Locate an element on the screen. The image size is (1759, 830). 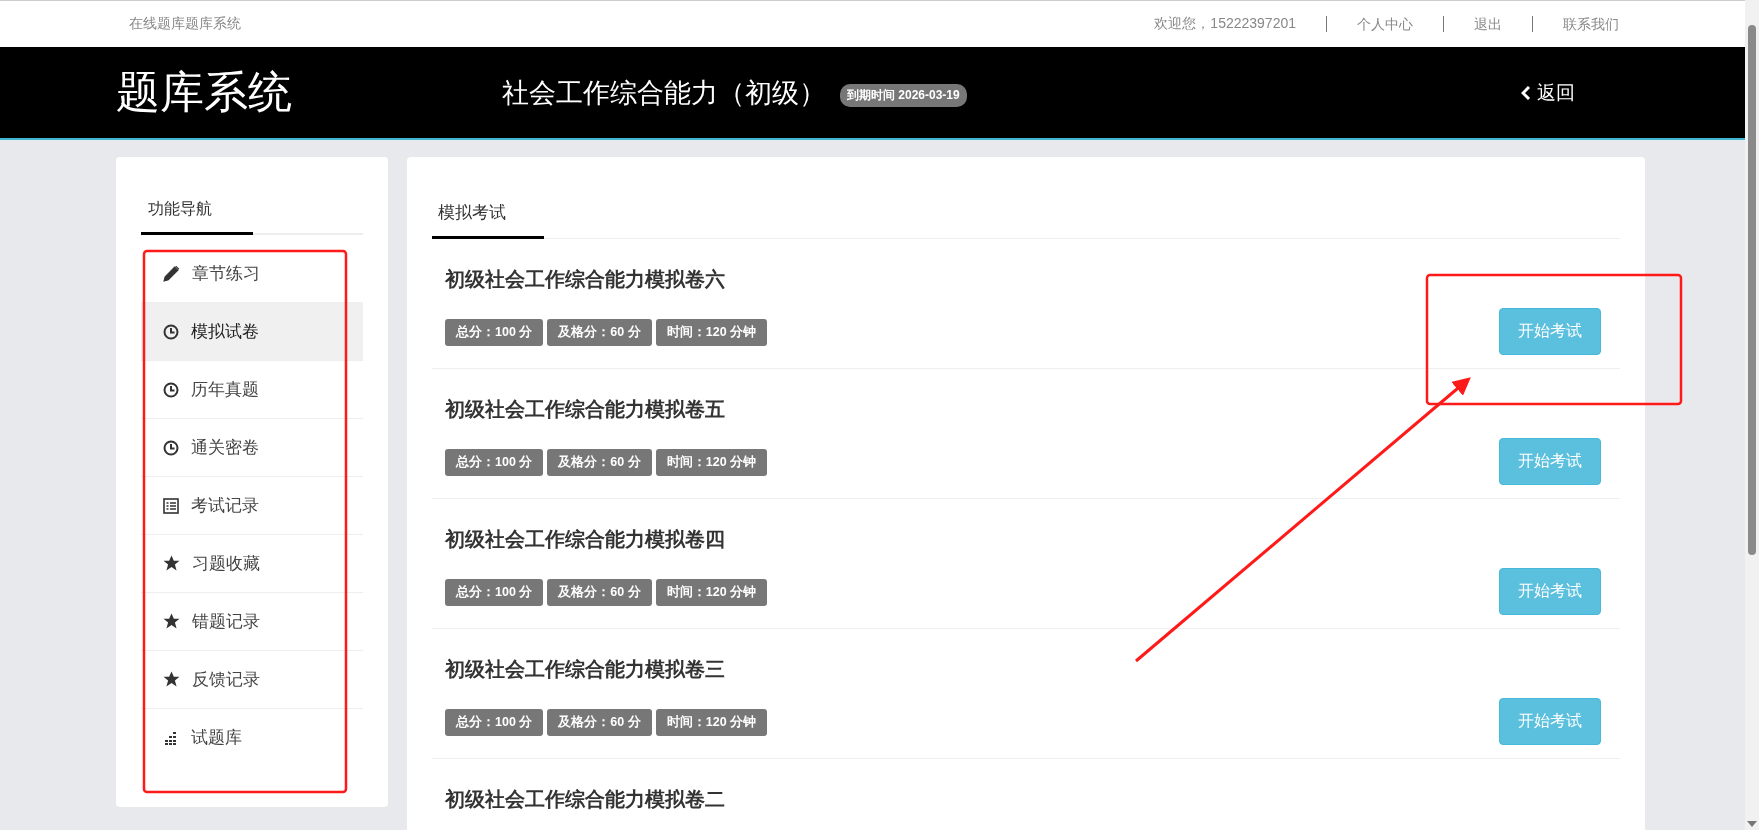
site-logo: 题库系统 is located at coordinates (204, 92).